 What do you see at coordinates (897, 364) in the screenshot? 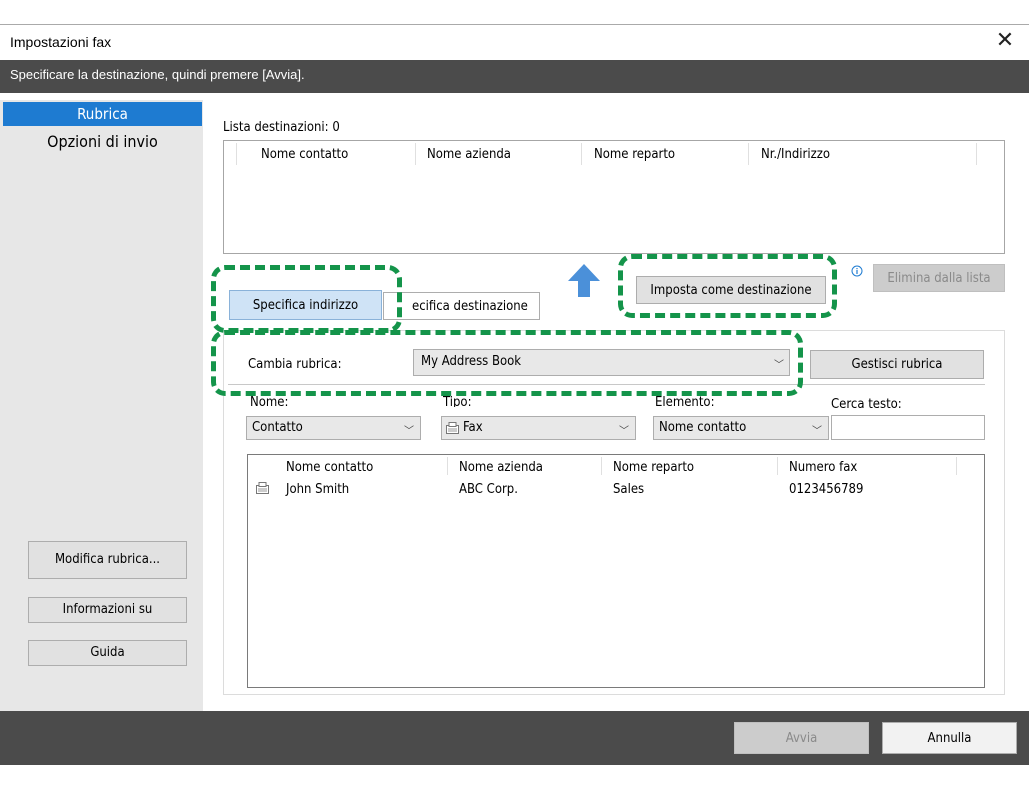
I see `manage-addressbook-button: Gestisci rubrica` at bounding box center [897, 364].